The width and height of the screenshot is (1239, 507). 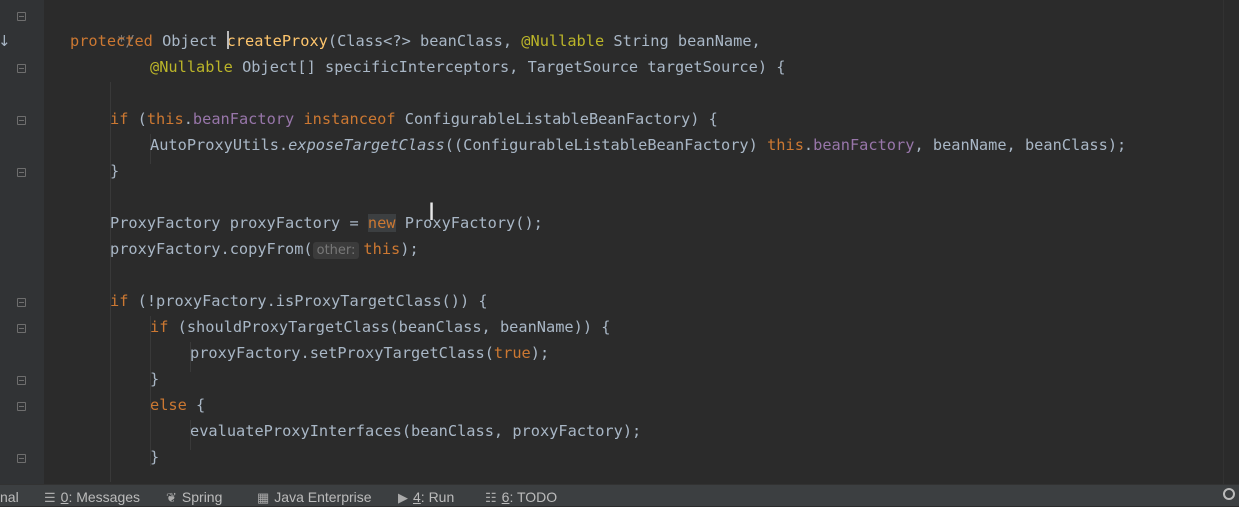 I want to click on messages-tab-label: : Messages, so click(x=104, y=497).